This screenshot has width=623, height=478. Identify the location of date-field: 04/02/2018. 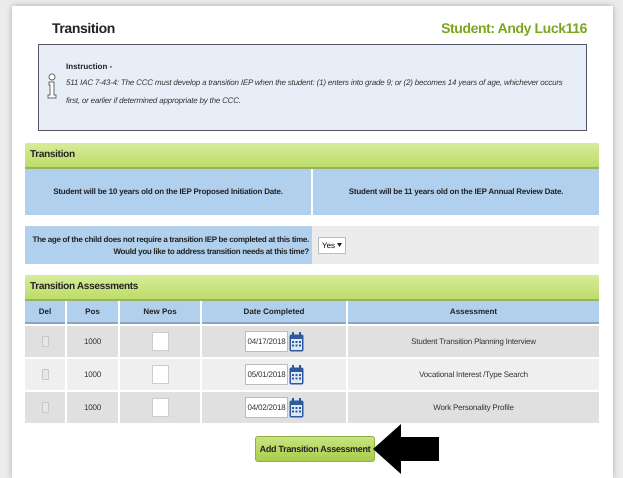
(266, 407).